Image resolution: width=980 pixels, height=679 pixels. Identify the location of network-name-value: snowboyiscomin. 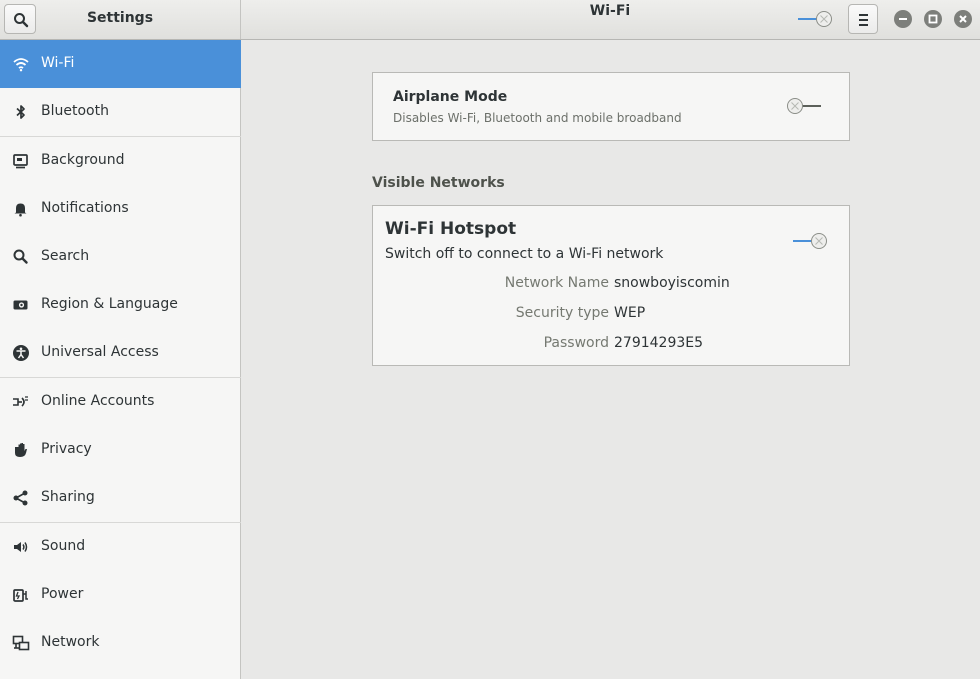
(672, 283).